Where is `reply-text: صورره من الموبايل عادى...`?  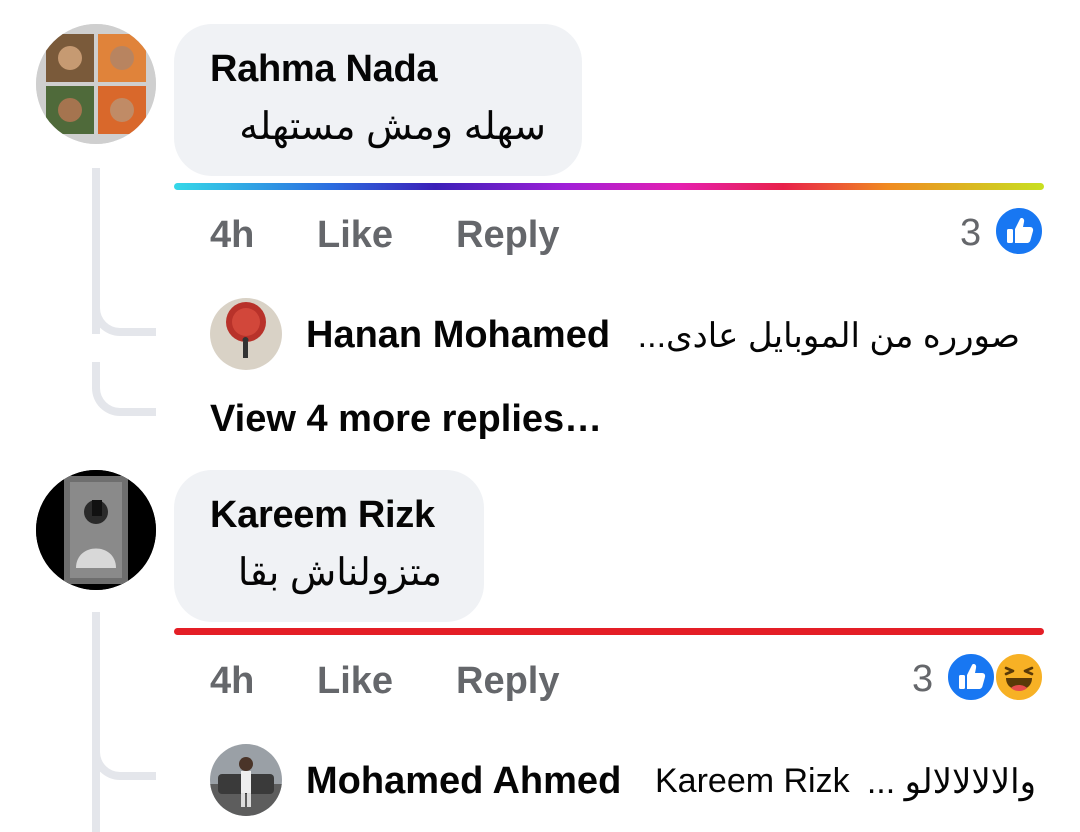 reply-text: صورره من الموبايل عادى... is located at coordinates (829, 336).